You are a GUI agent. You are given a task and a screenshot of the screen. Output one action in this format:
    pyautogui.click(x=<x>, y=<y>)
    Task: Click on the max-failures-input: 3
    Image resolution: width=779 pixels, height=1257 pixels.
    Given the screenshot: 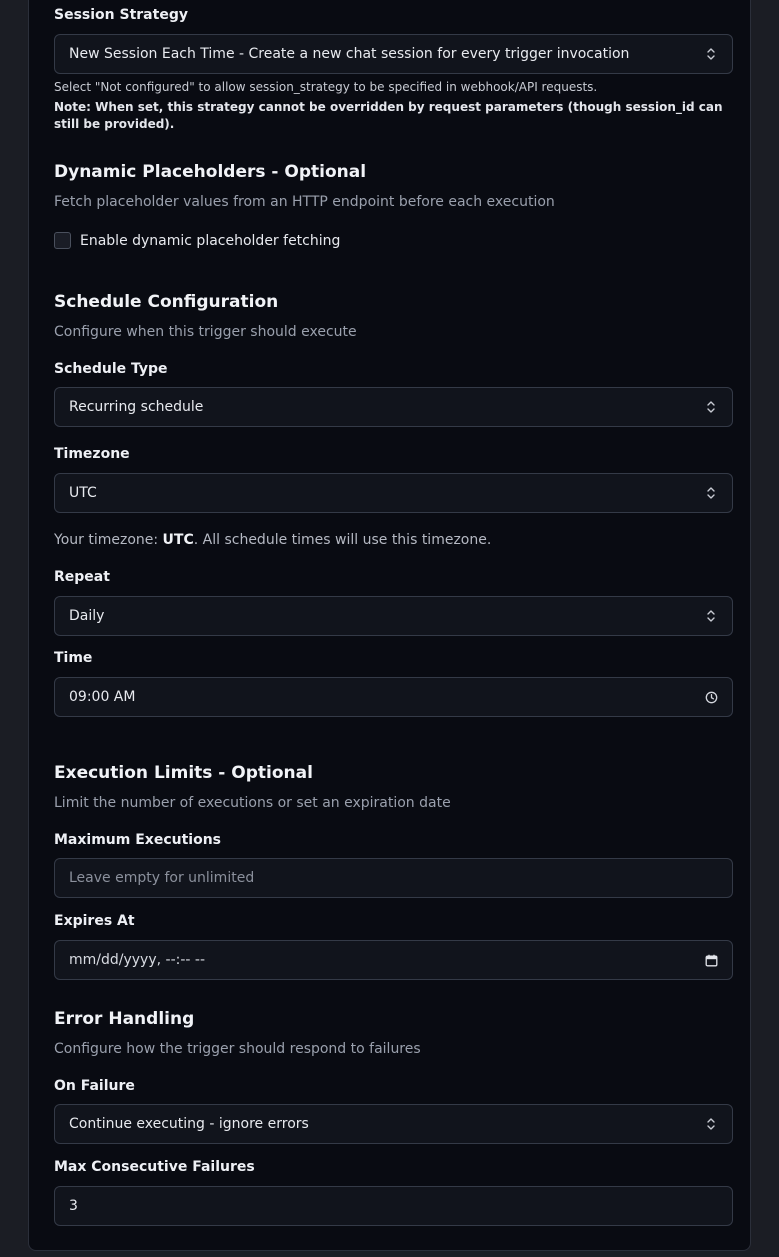 What is the action you would take?
    pyautogui.click(x=393, y=1206)
    